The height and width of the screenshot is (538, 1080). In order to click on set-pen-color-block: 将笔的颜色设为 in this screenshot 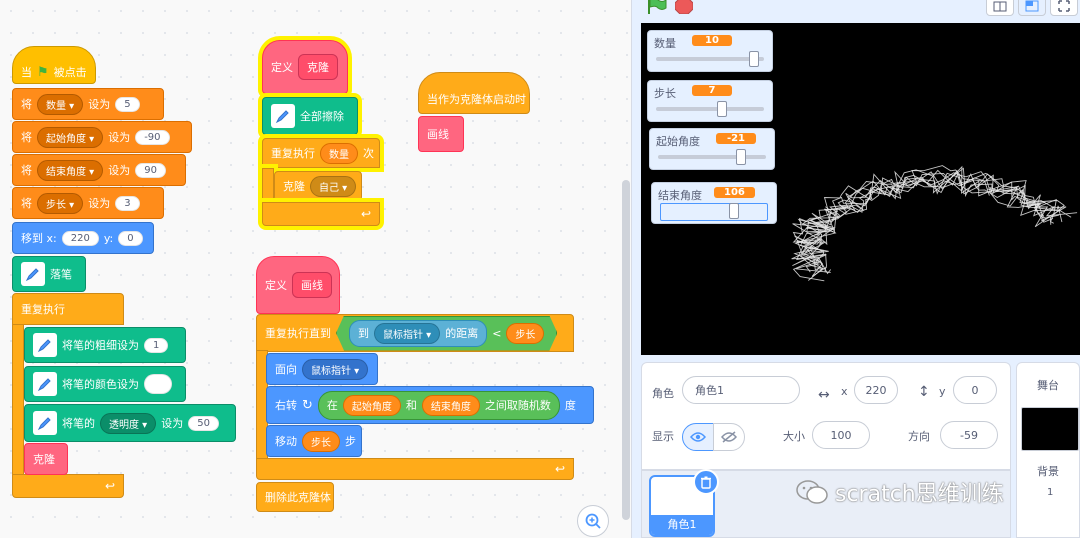, I will do `click(105, 384)`.